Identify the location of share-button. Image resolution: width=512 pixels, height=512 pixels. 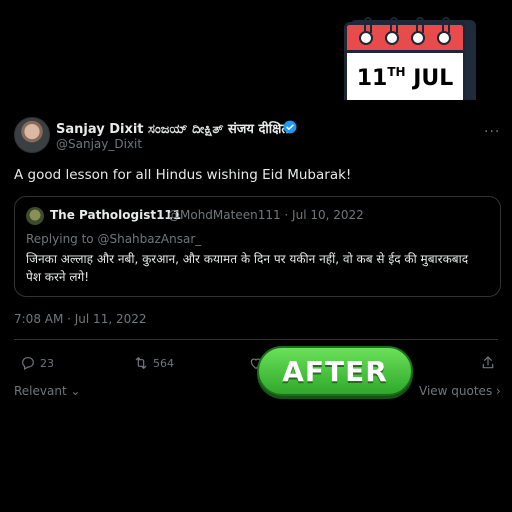
(488, 363).